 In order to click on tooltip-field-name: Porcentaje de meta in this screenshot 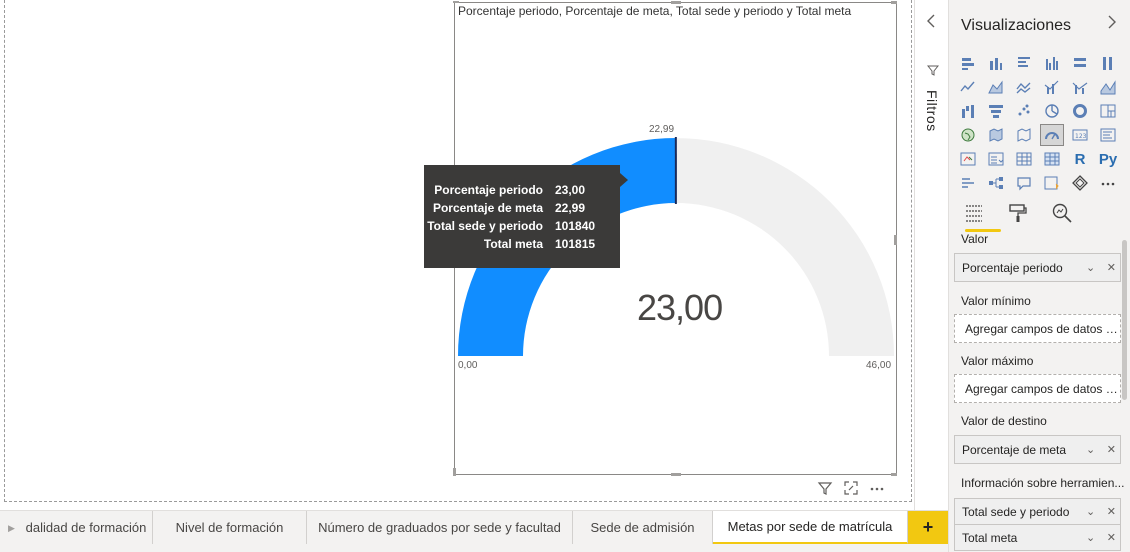, I will do `click(487, 208)`.